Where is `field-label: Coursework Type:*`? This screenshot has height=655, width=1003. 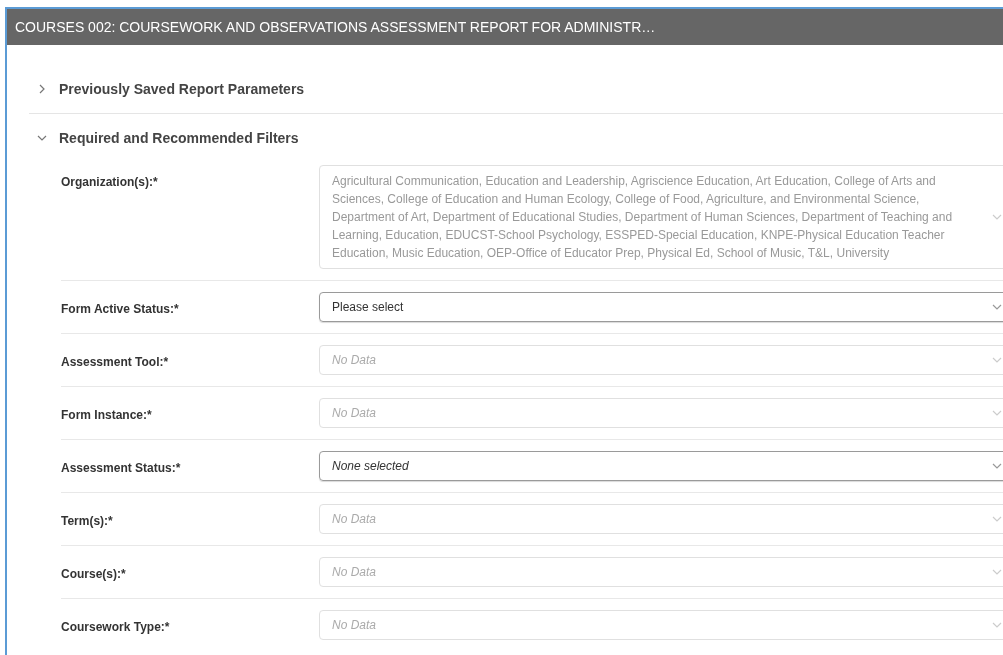 field-label: Coursework Type:* is located at coordinates (116, 627).